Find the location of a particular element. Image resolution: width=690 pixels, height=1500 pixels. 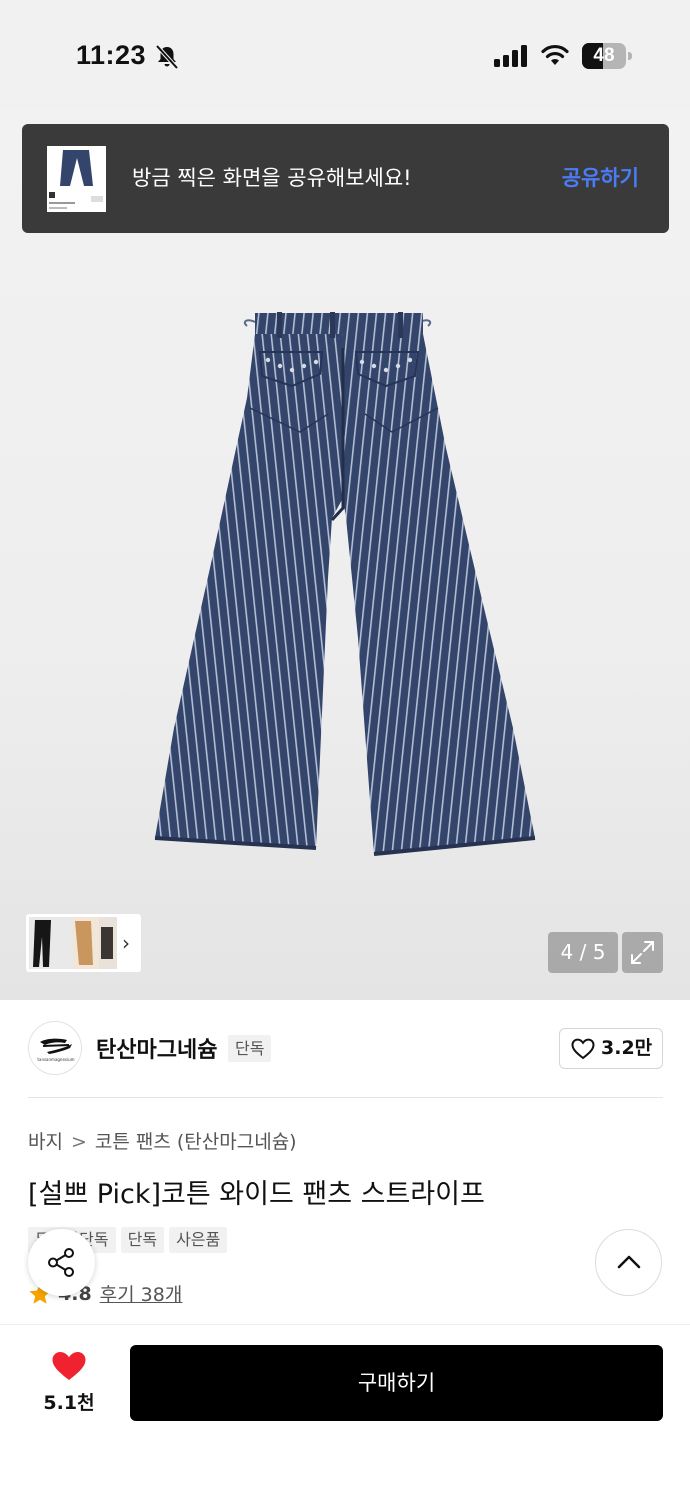

brand-name: 탄산마그네슘 is located at coordinates (156, 1048).